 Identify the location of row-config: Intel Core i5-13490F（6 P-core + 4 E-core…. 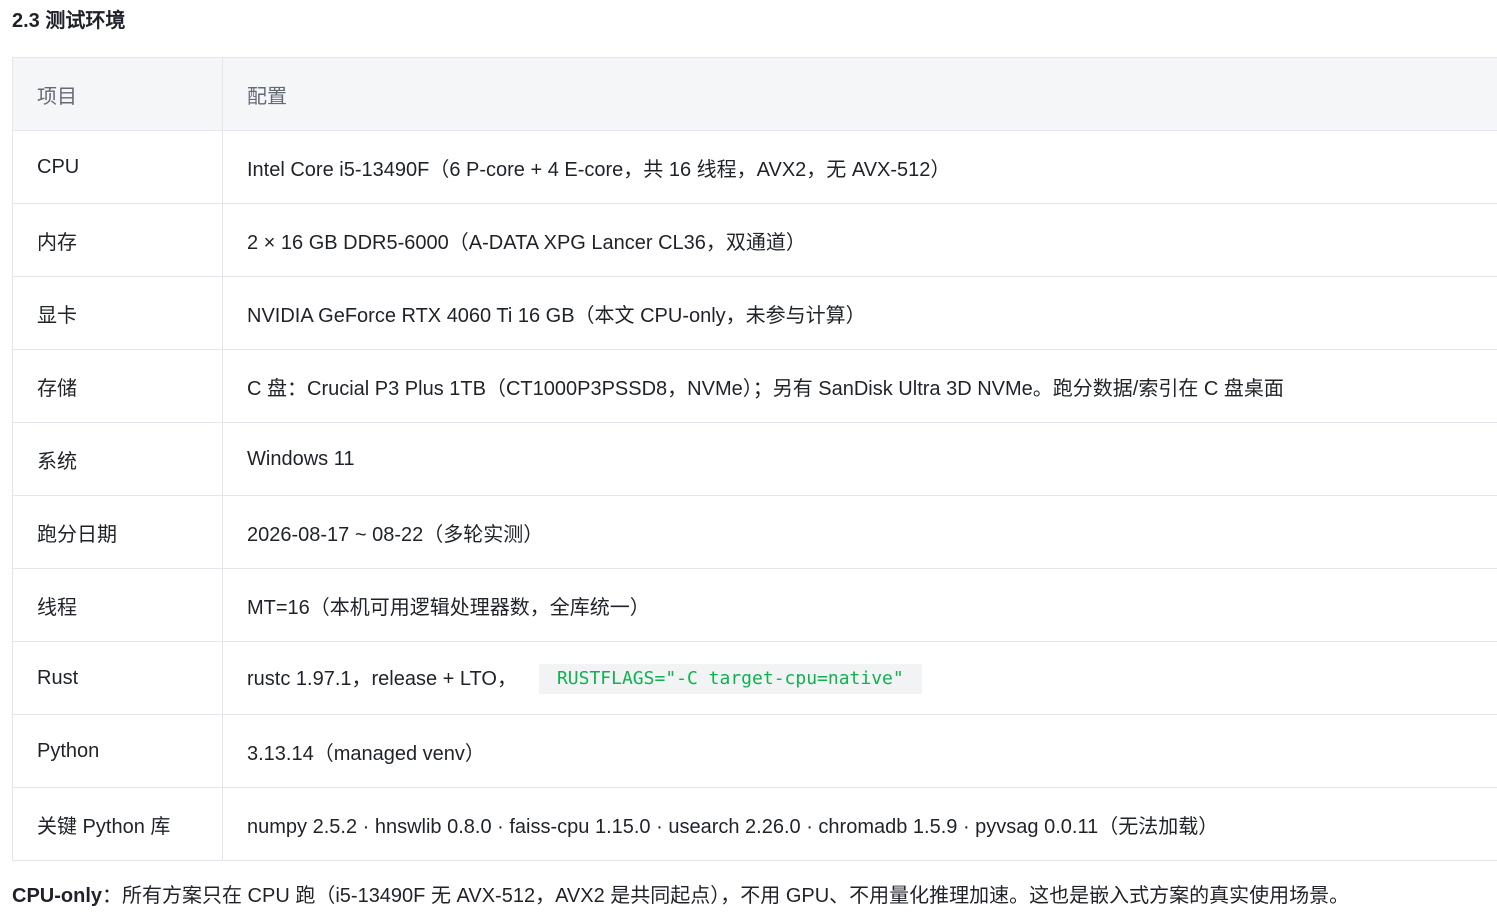
(859, 167).